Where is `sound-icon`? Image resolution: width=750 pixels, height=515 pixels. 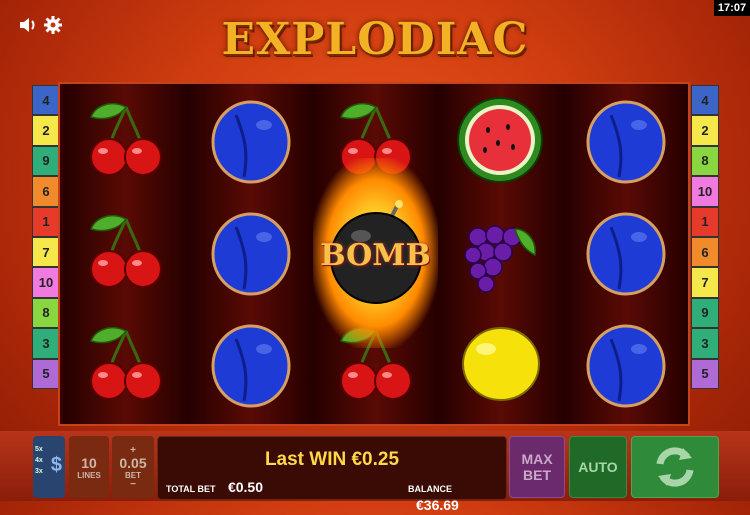 sound-icon is located at coordinates (29, 25).